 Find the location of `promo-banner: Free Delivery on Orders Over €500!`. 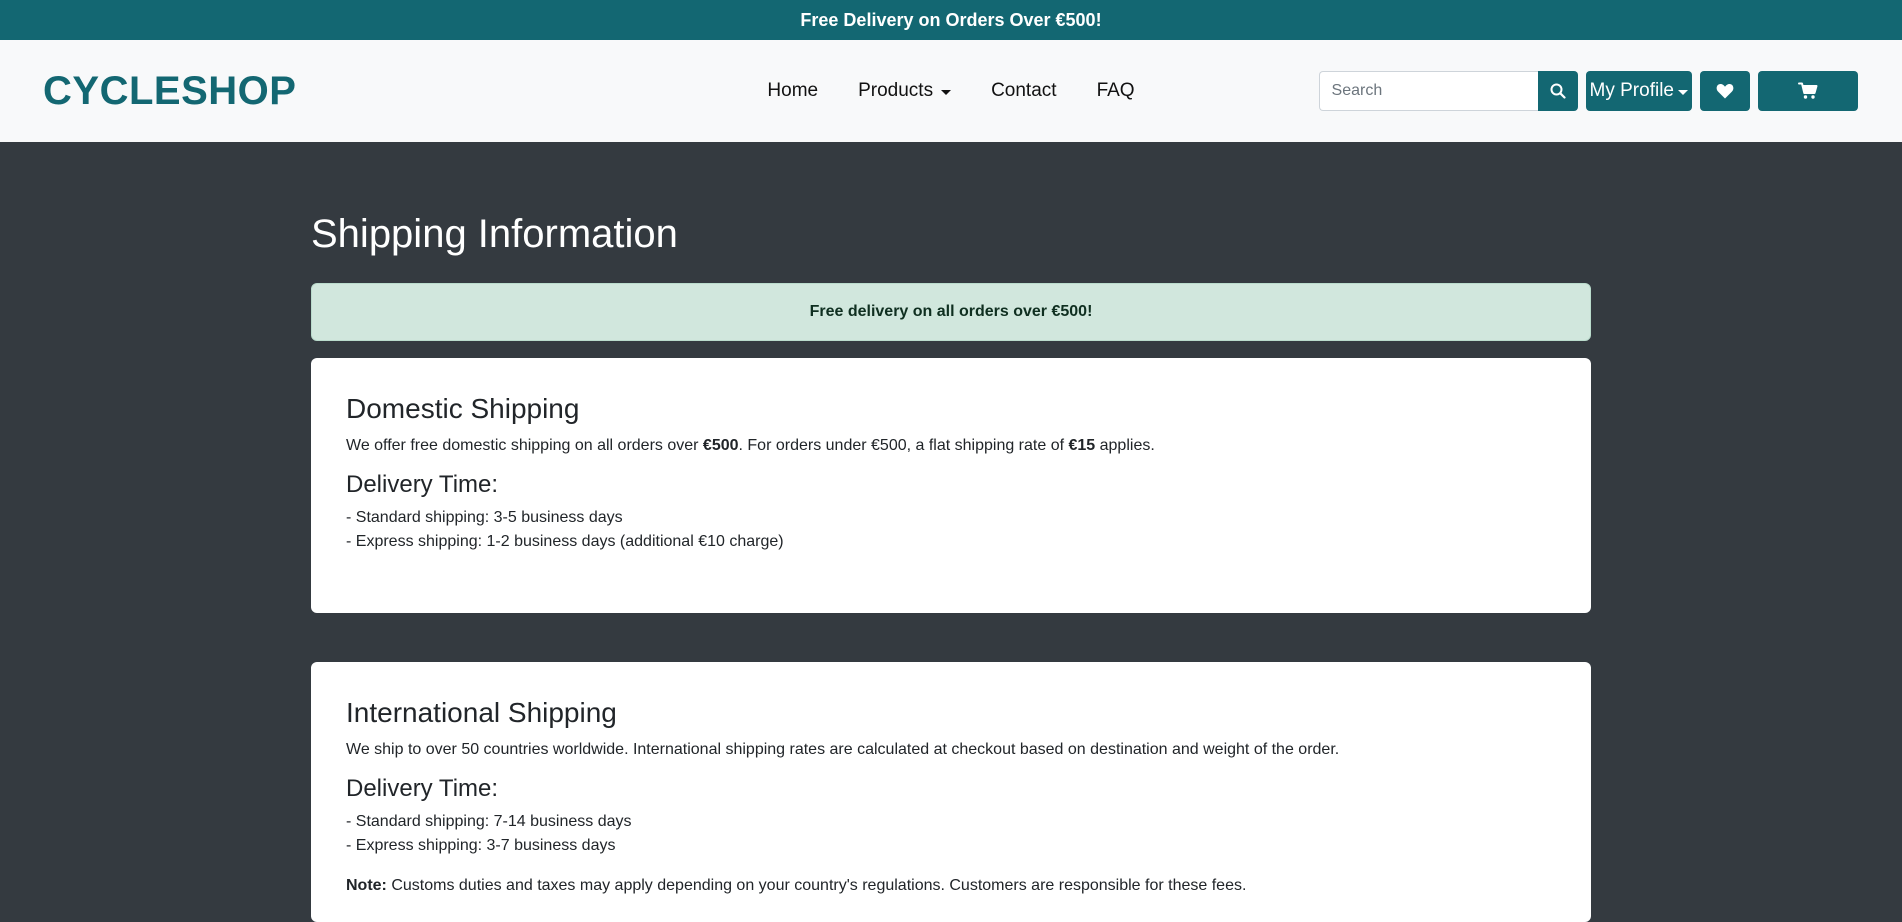

promo-banner: Free Delivery on Orders Over €500! is located at coordinates (951, 20).